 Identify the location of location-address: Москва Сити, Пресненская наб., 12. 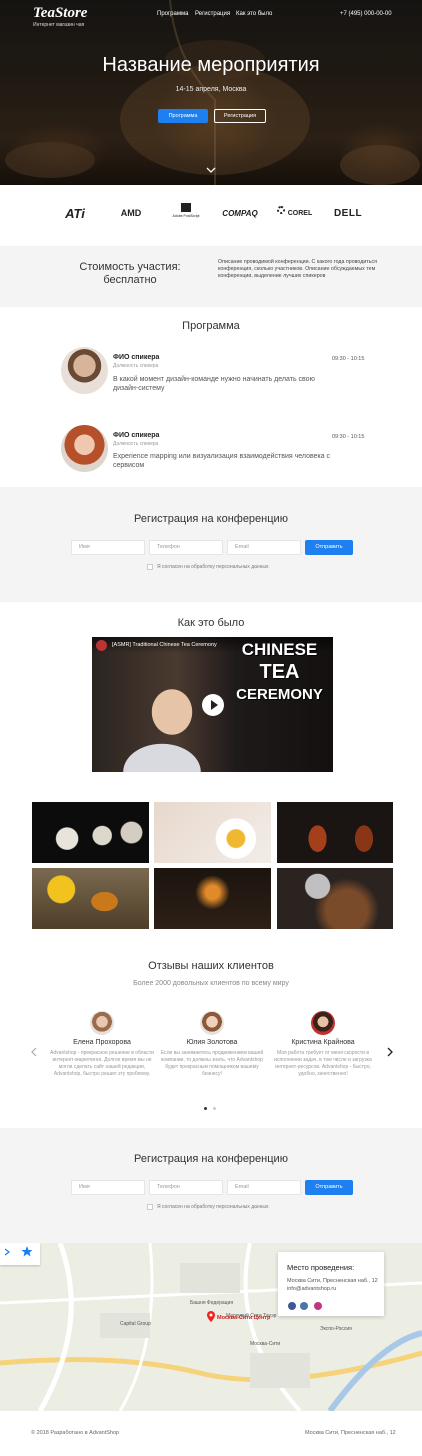
(332, 1281).